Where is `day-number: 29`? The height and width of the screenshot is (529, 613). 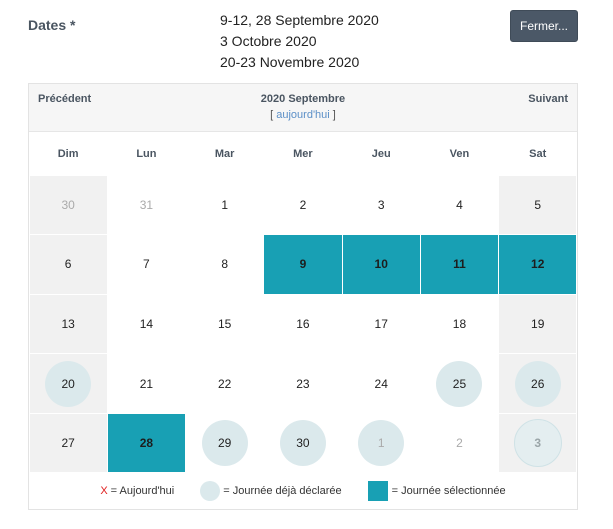
day-number: 29 is located at coordinates (224, 443).